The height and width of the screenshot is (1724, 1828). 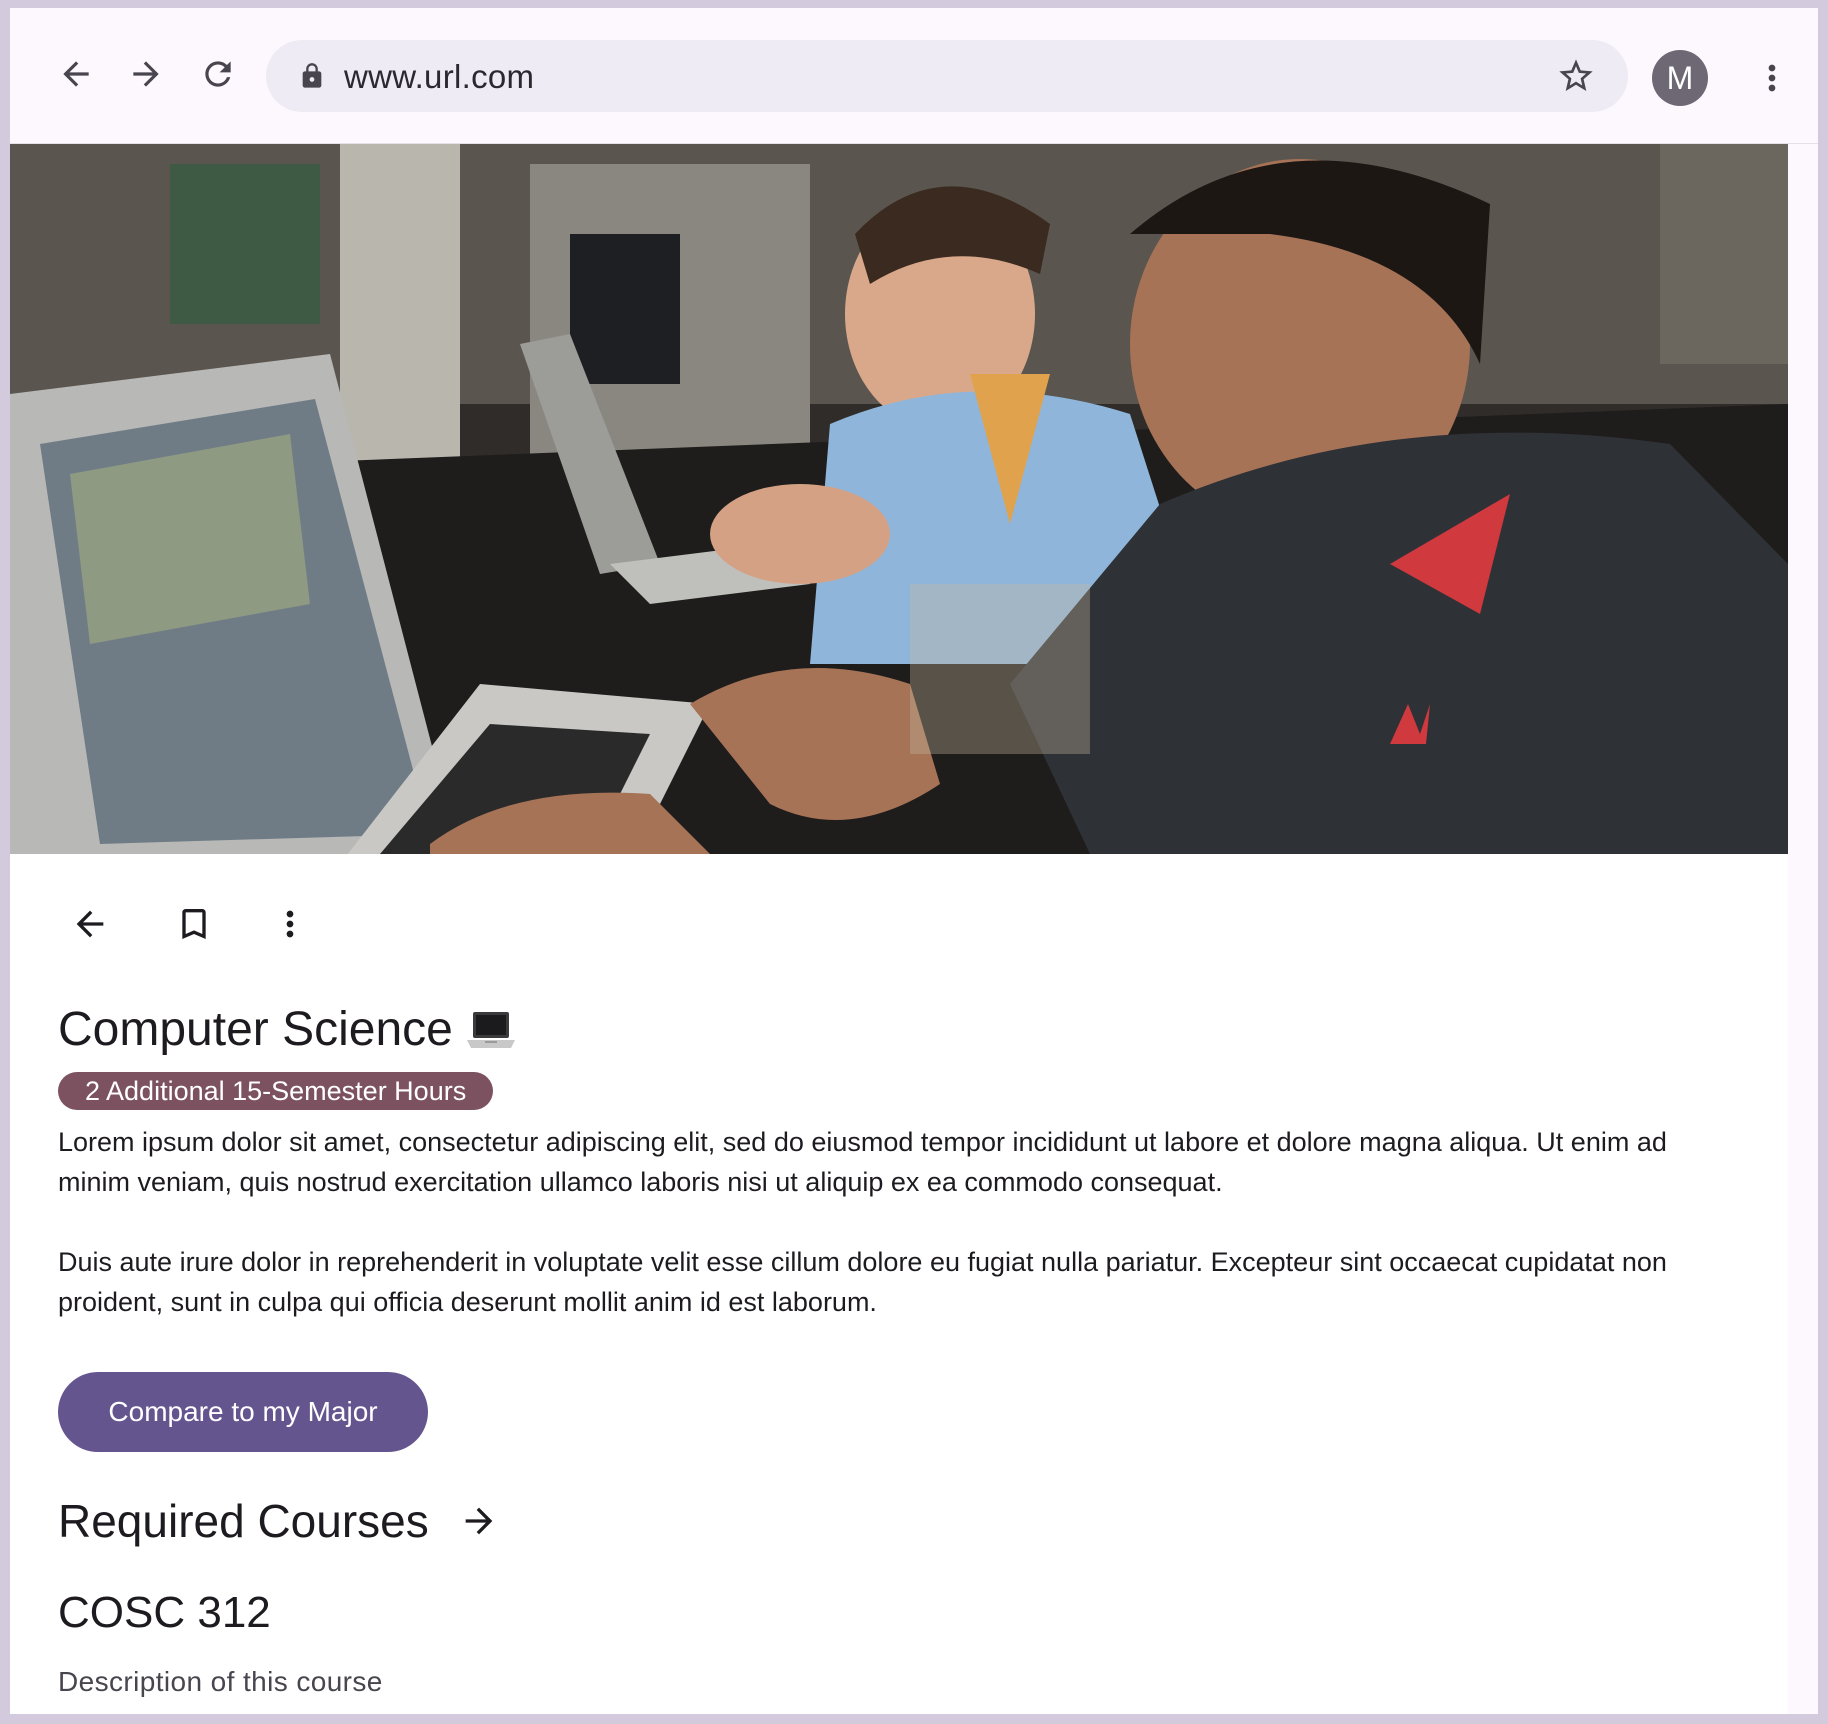 I want to click on course-code: COSC 312, so click(x=164, y=1613).